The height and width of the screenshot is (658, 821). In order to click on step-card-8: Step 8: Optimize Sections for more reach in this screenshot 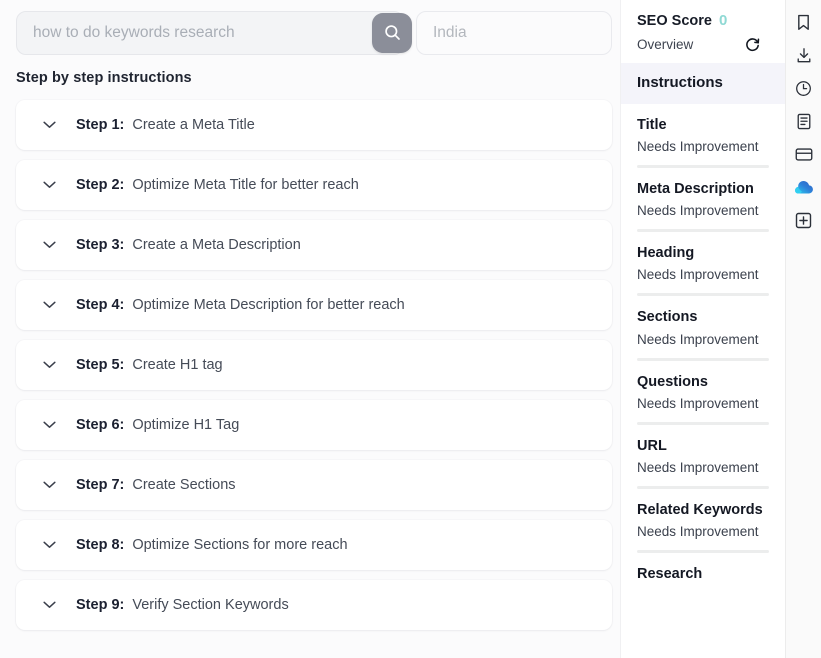, I will do `click(314, 545)`.